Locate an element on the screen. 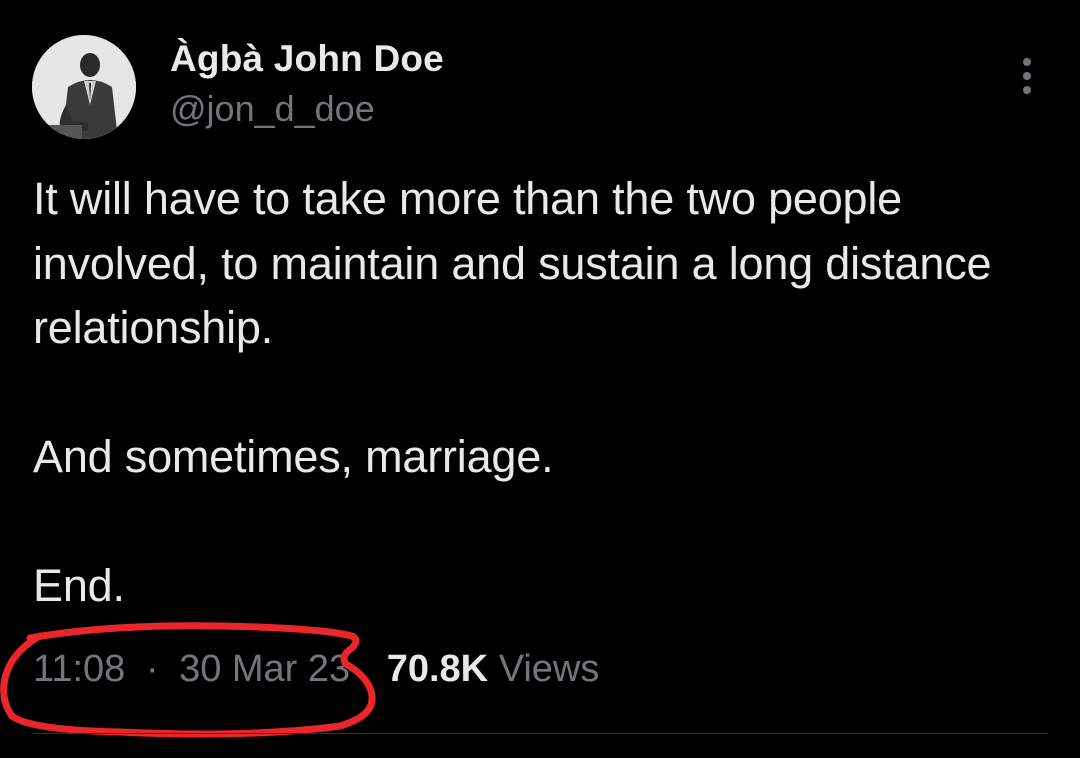 The image size is (1080, 758). tweet-meta: 11:08 · 30 Mar 23 70.8K Views is located at coordinates (316, 669).